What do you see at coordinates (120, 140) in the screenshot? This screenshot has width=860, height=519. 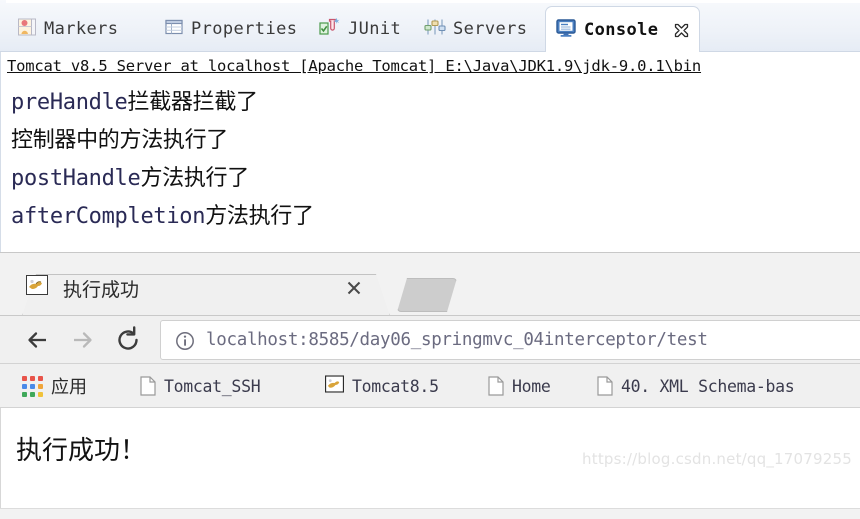 I see `console-line-cn: 控制器中的方法执行了` at bounding box center [120, 140].